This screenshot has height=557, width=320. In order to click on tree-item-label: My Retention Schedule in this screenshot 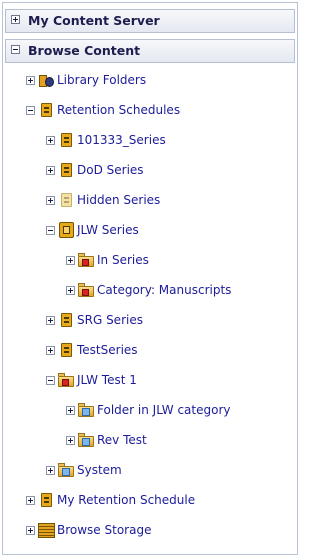, I will do `click(126, 500)`.